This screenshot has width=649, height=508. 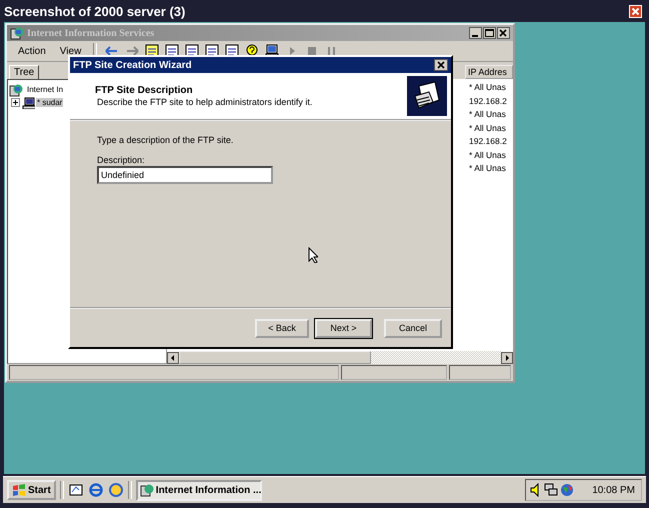 I want to click on horizontal-scrollbar, so click(x=340, y=357).